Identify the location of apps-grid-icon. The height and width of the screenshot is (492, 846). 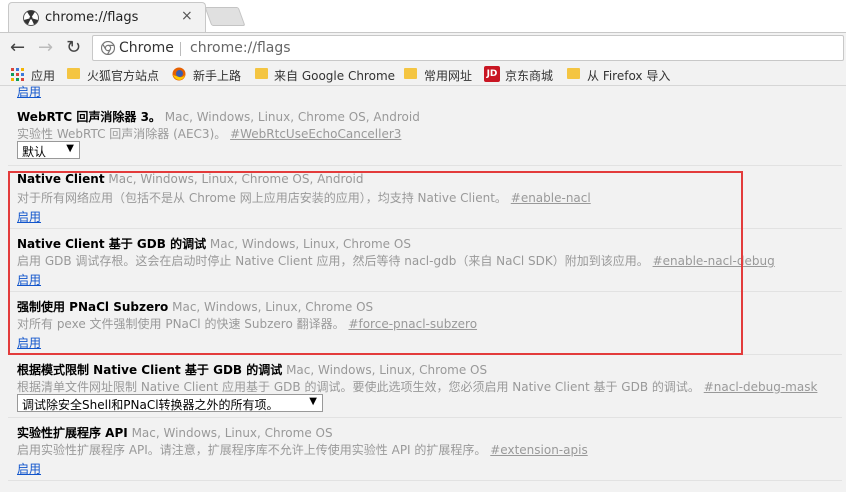
(17, 74).